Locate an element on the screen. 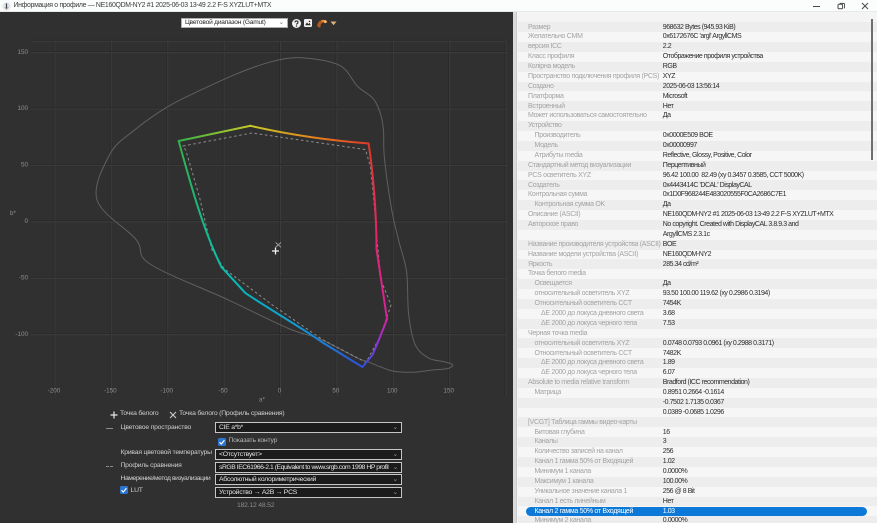  svg-text: a* is located at coordinates (262, 400).